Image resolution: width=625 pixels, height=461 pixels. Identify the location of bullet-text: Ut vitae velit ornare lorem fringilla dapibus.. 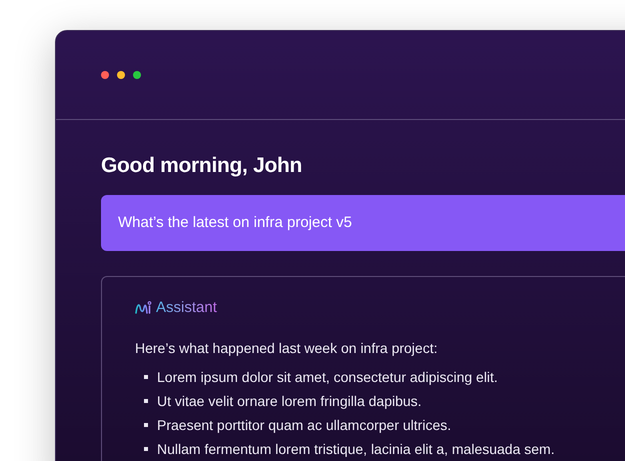
(289, 401).